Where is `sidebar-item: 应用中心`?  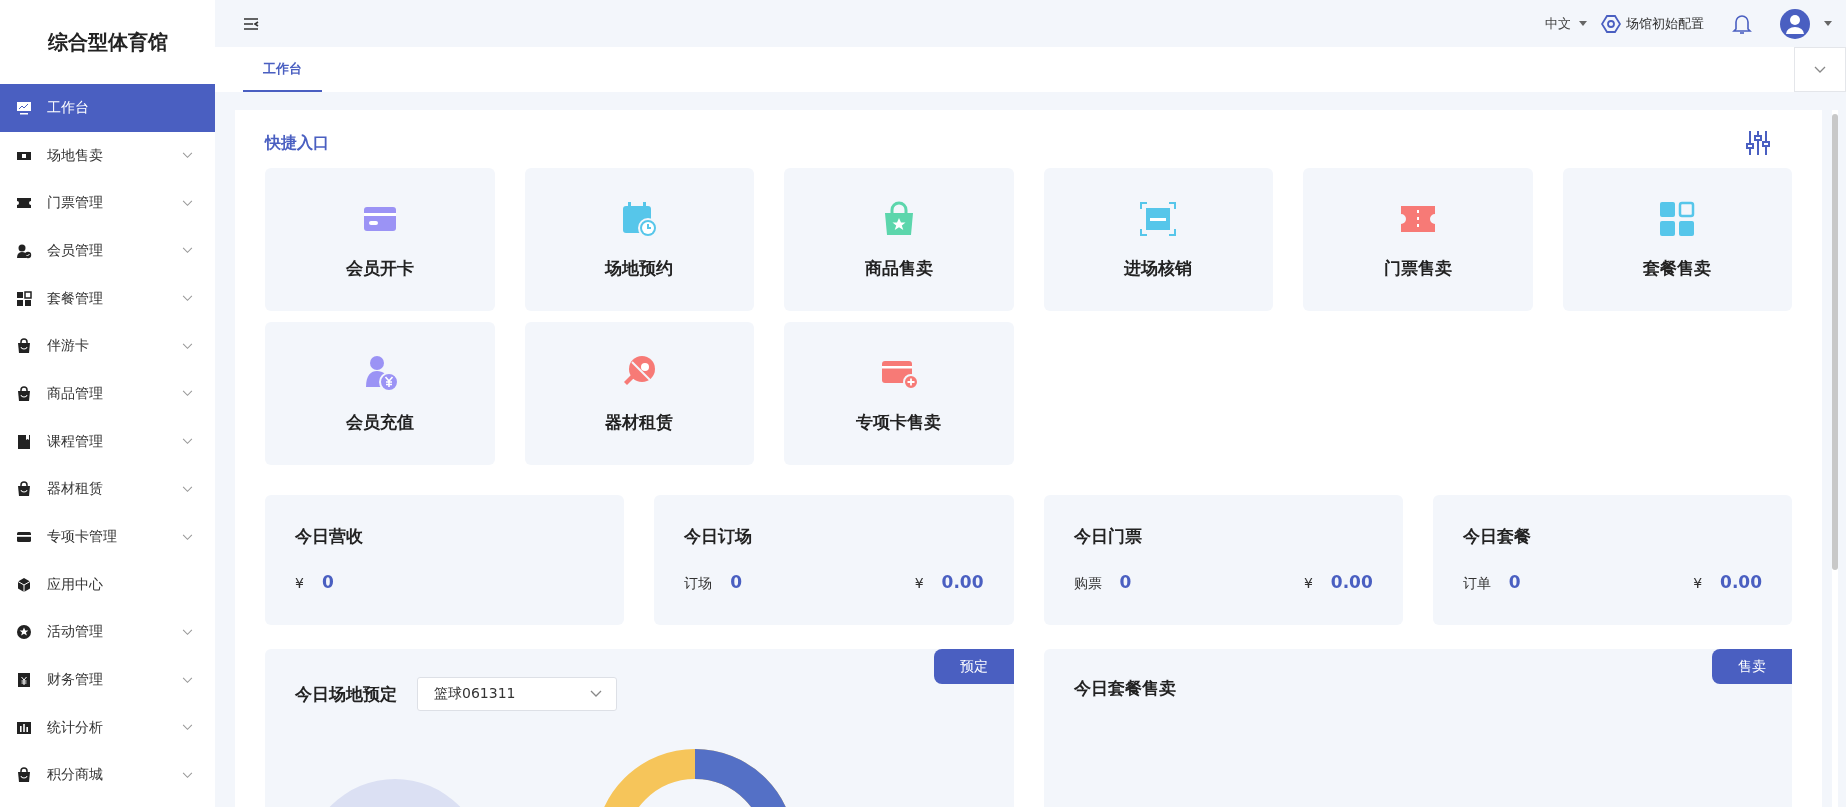 sidebar-item: 应用中心 is located at coordinates (107, 584).